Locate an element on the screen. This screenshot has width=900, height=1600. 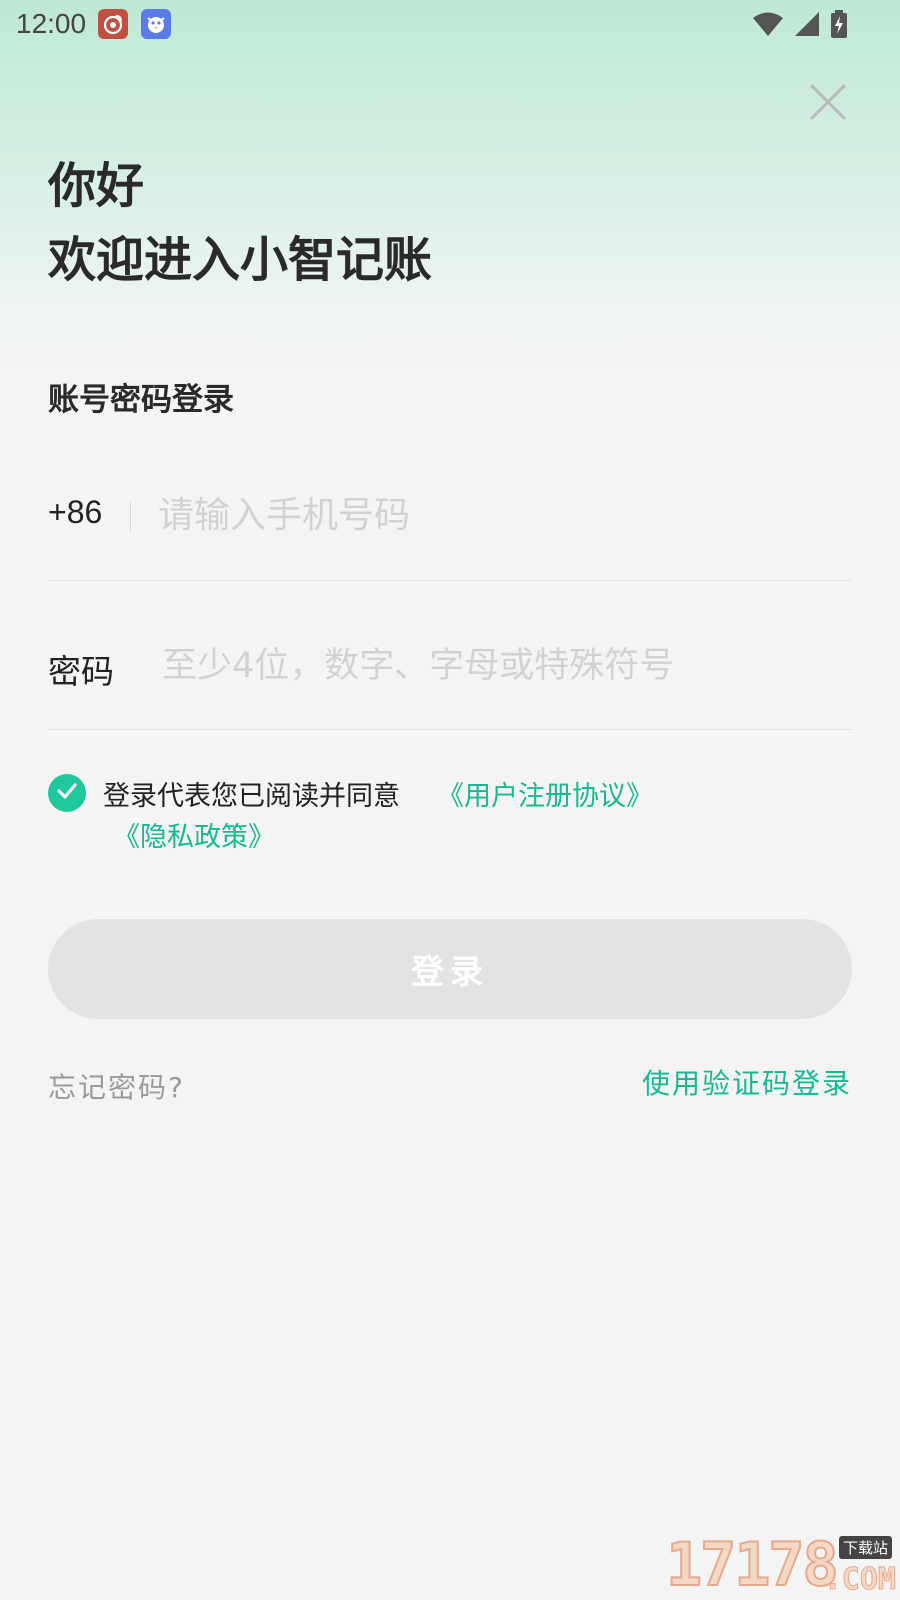
phone-field-row: +86 is located at coordinates (450, 530).